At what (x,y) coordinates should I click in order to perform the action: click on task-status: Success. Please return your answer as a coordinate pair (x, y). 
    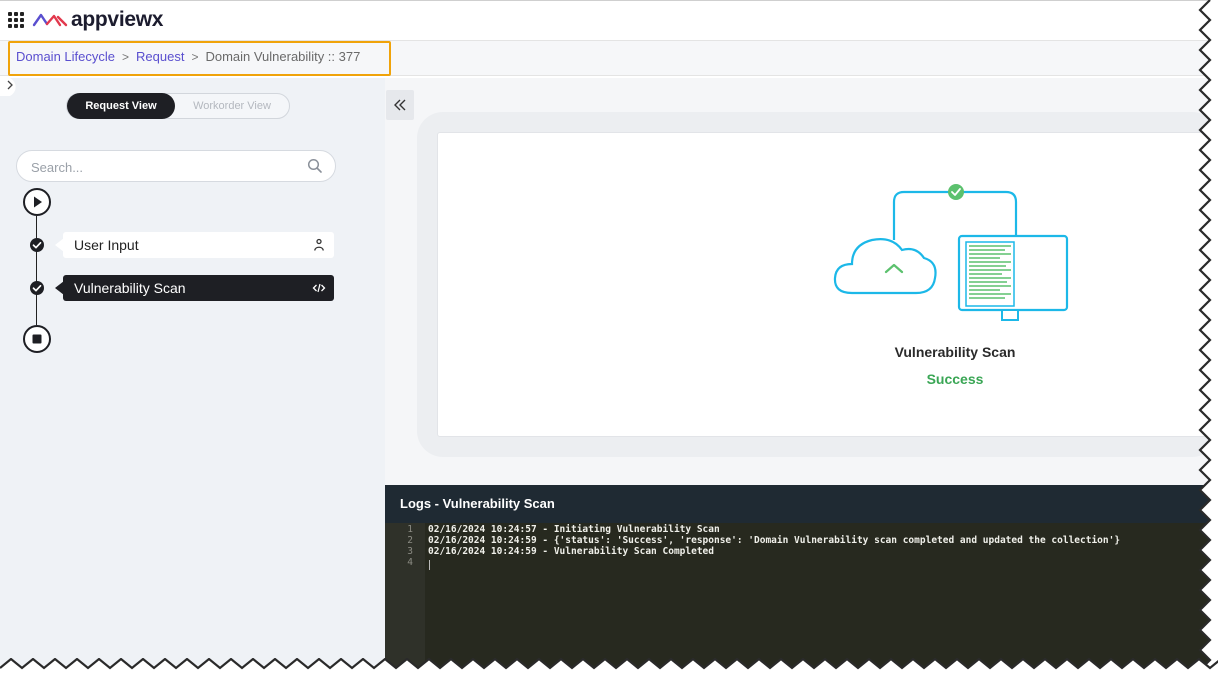
    Looking at the image, I should click on (955, 379).